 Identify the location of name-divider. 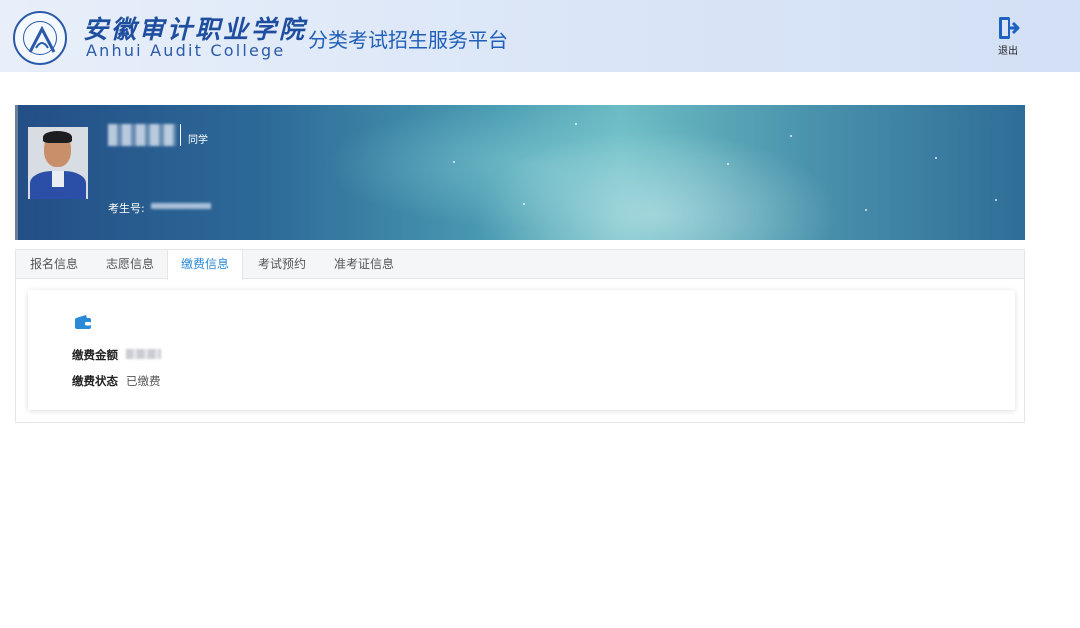
(180, 135).